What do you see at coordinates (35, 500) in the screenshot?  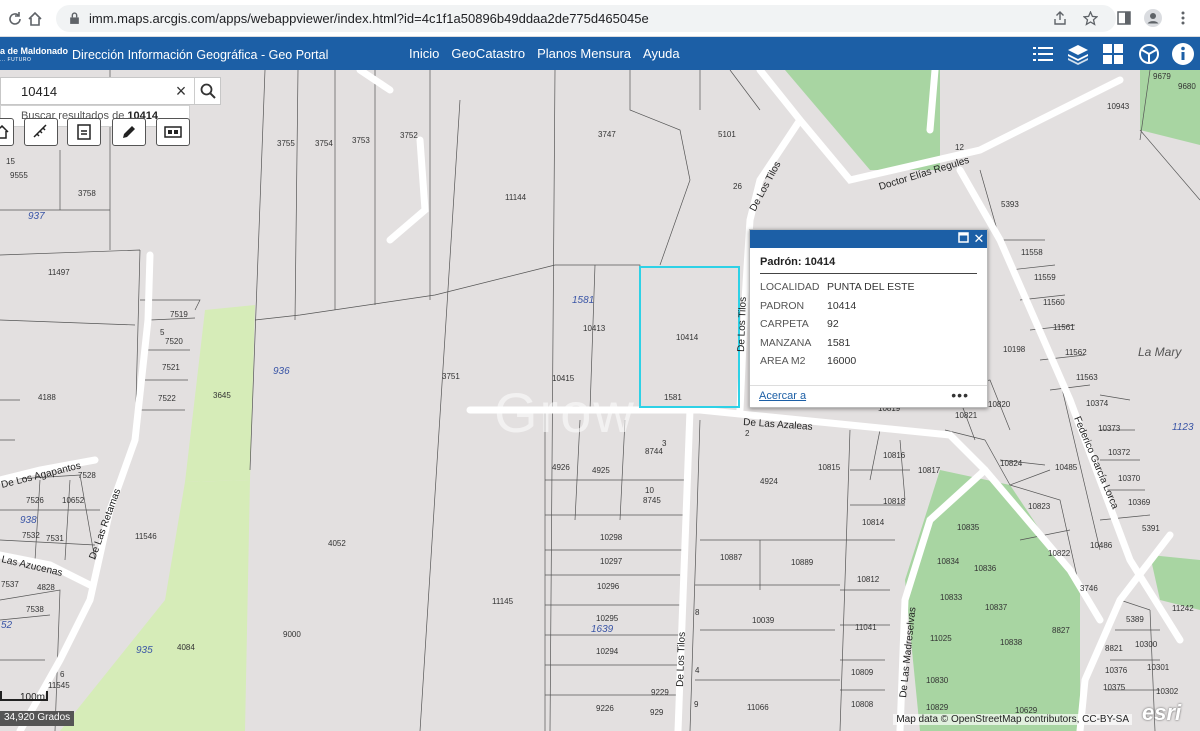 I see `parcel-label: 7526` at bounding box center [35, 500].